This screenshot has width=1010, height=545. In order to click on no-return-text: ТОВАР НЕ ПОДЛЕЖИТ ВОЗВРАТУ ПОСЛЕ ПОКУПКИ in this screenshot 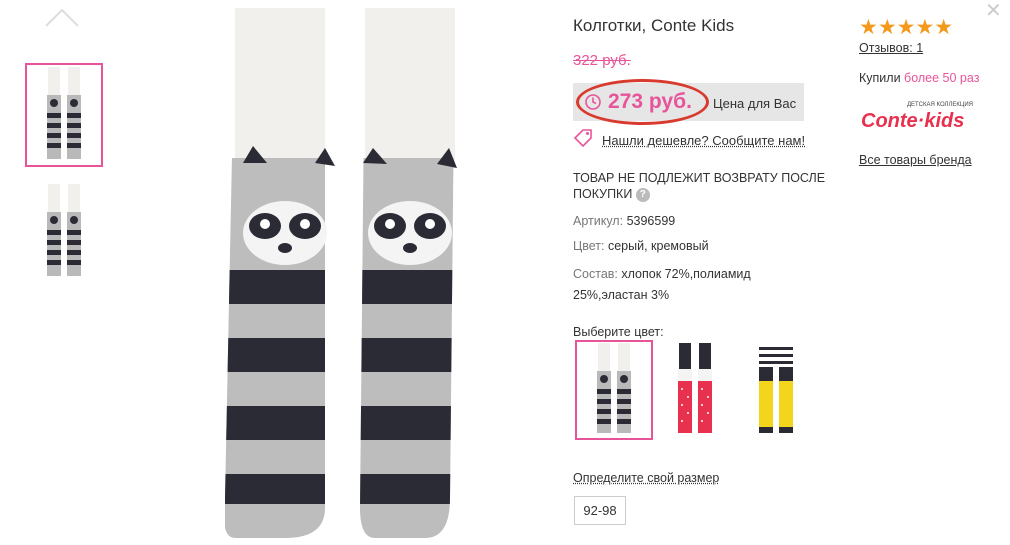, I will do `click(699, 186)`.